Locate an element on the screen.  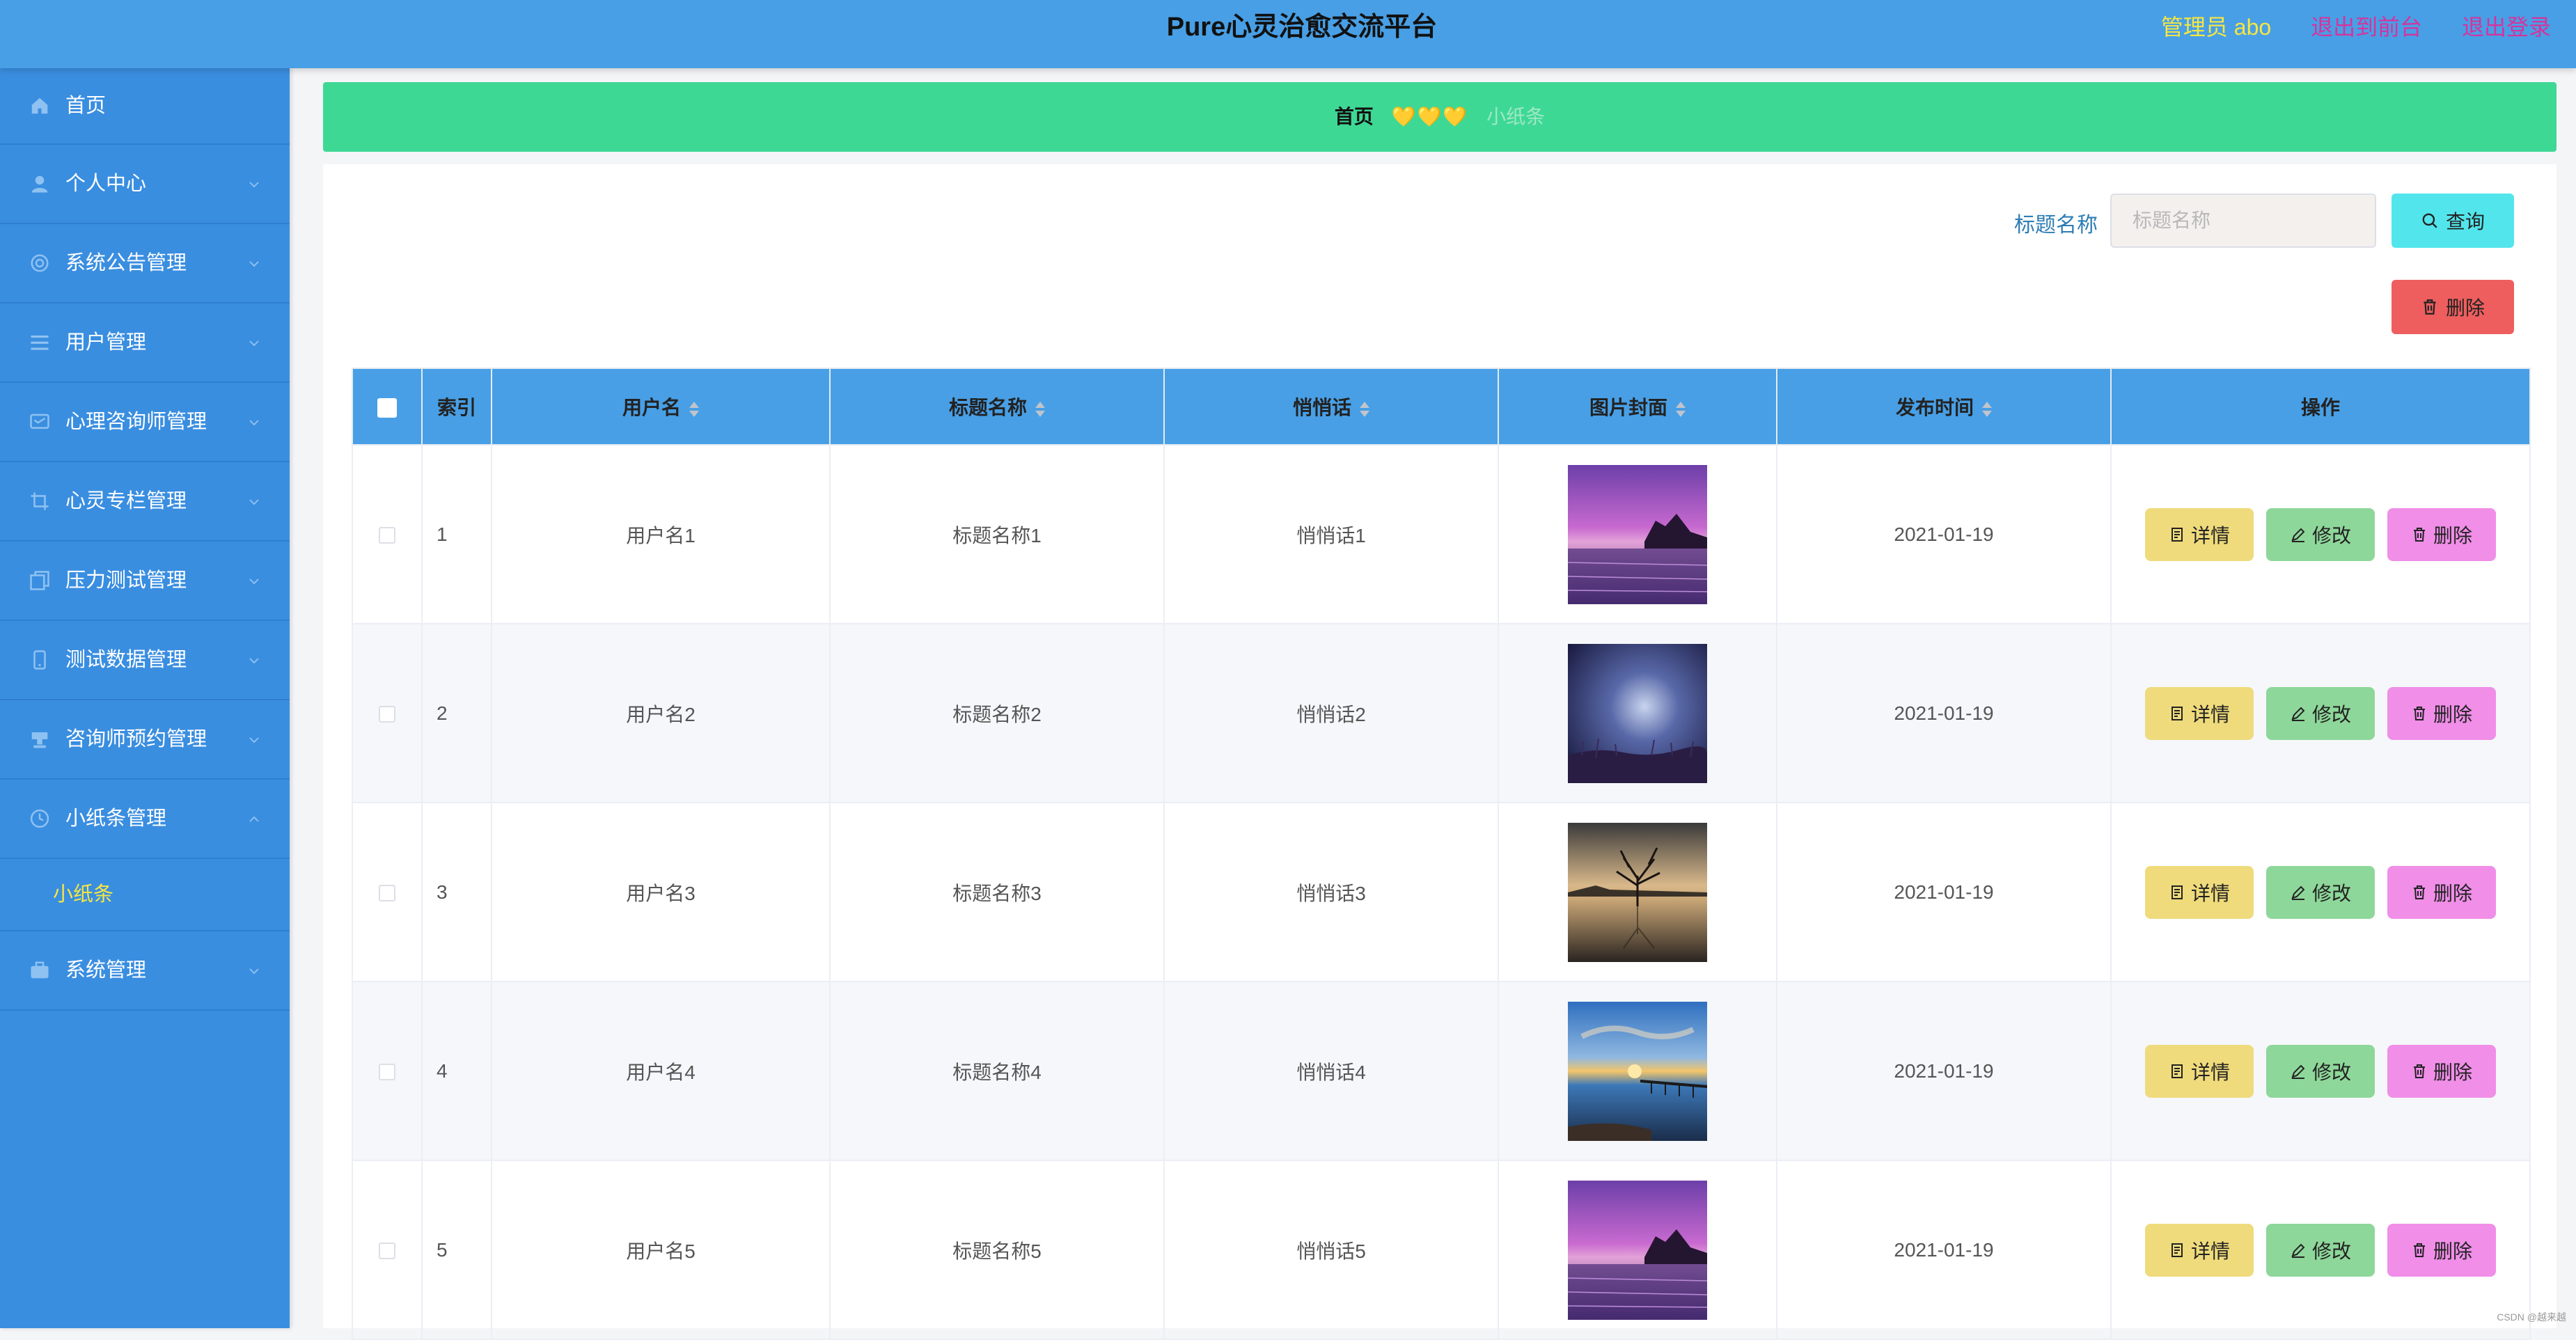
sidebar-item-notes: 小纸条管理 is located at coordinates (145, 819).